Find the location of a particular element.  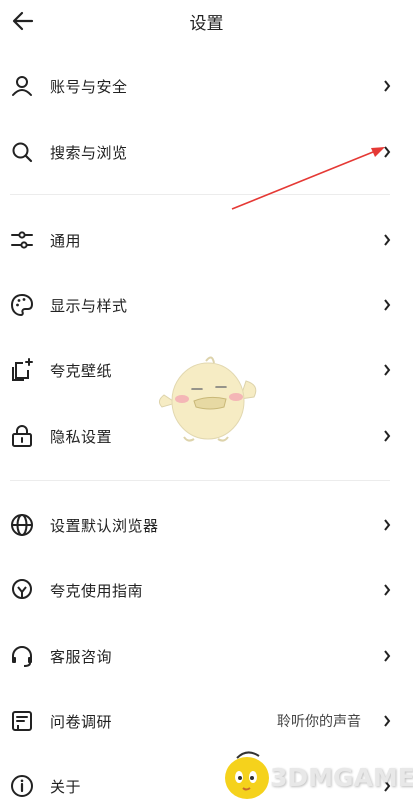

settings-item-default-browser: 设置默认浏览器 is located at coordinates (206, 525).